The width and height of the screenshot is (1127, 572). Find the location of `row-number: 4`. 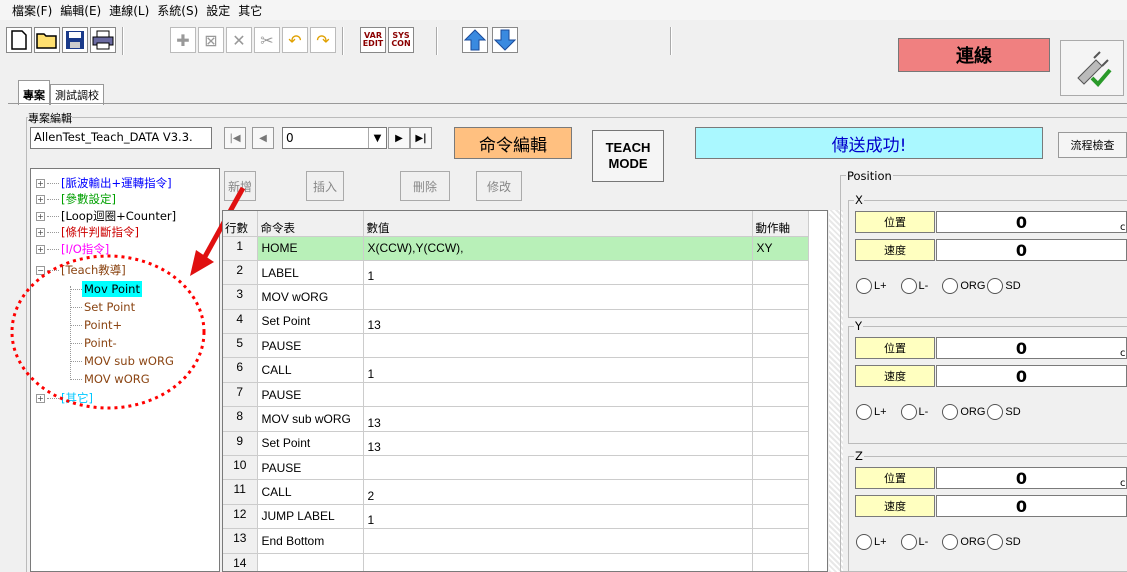

row-number: 4 is located at coordinates (240, 322).